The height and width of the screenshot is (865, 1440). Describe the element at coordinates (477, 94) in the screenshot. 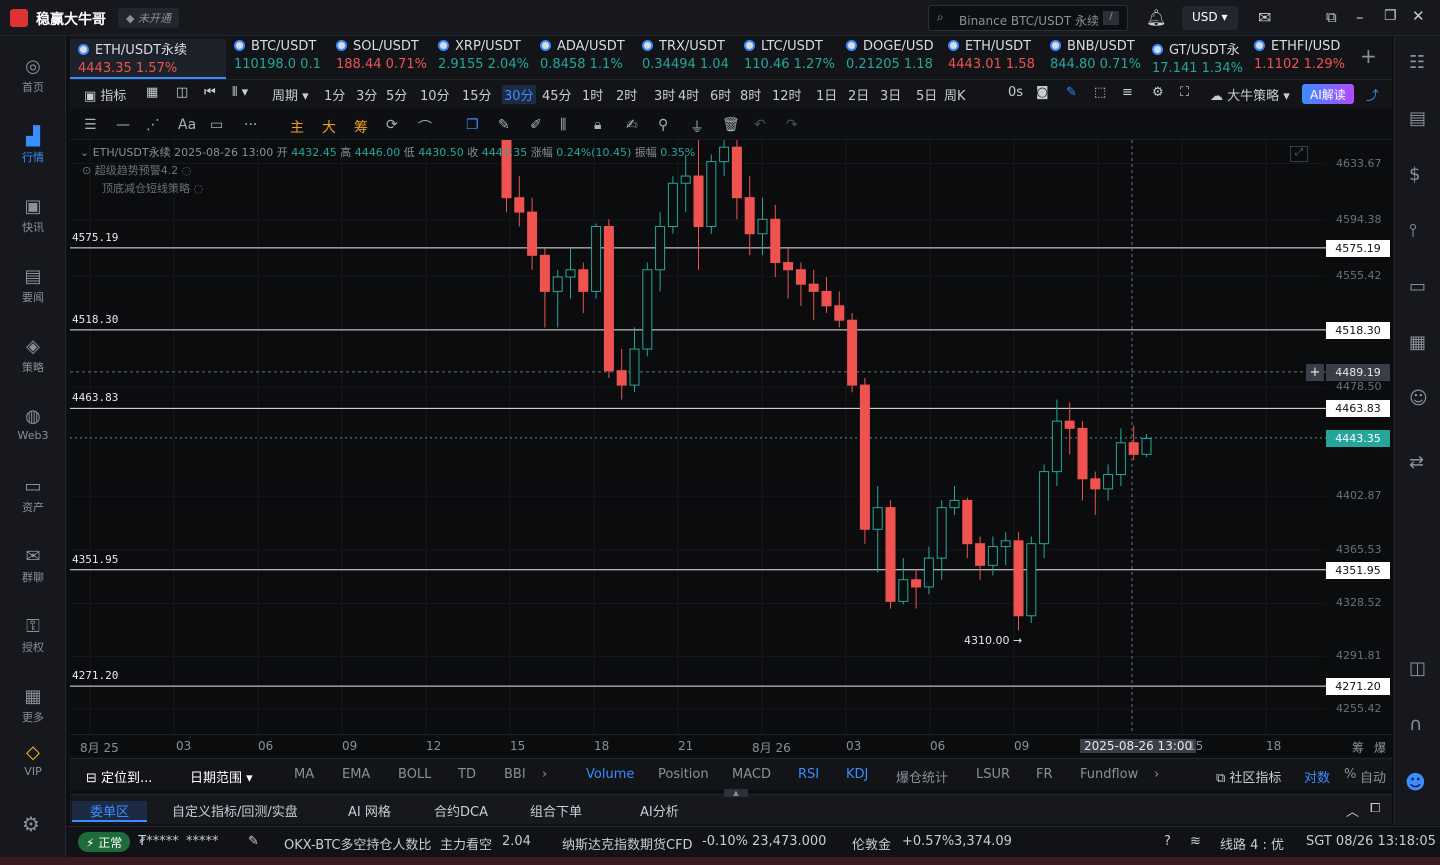

I see `interval-4: 15分` at that location.